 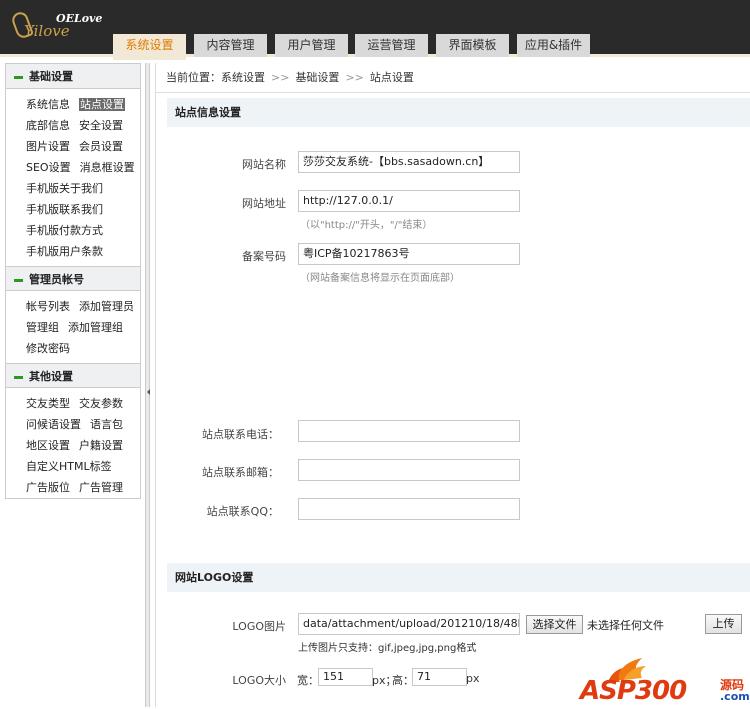 I want to click on sidebar-row: 交友类型 交友参数, so click(x=83, y=403).